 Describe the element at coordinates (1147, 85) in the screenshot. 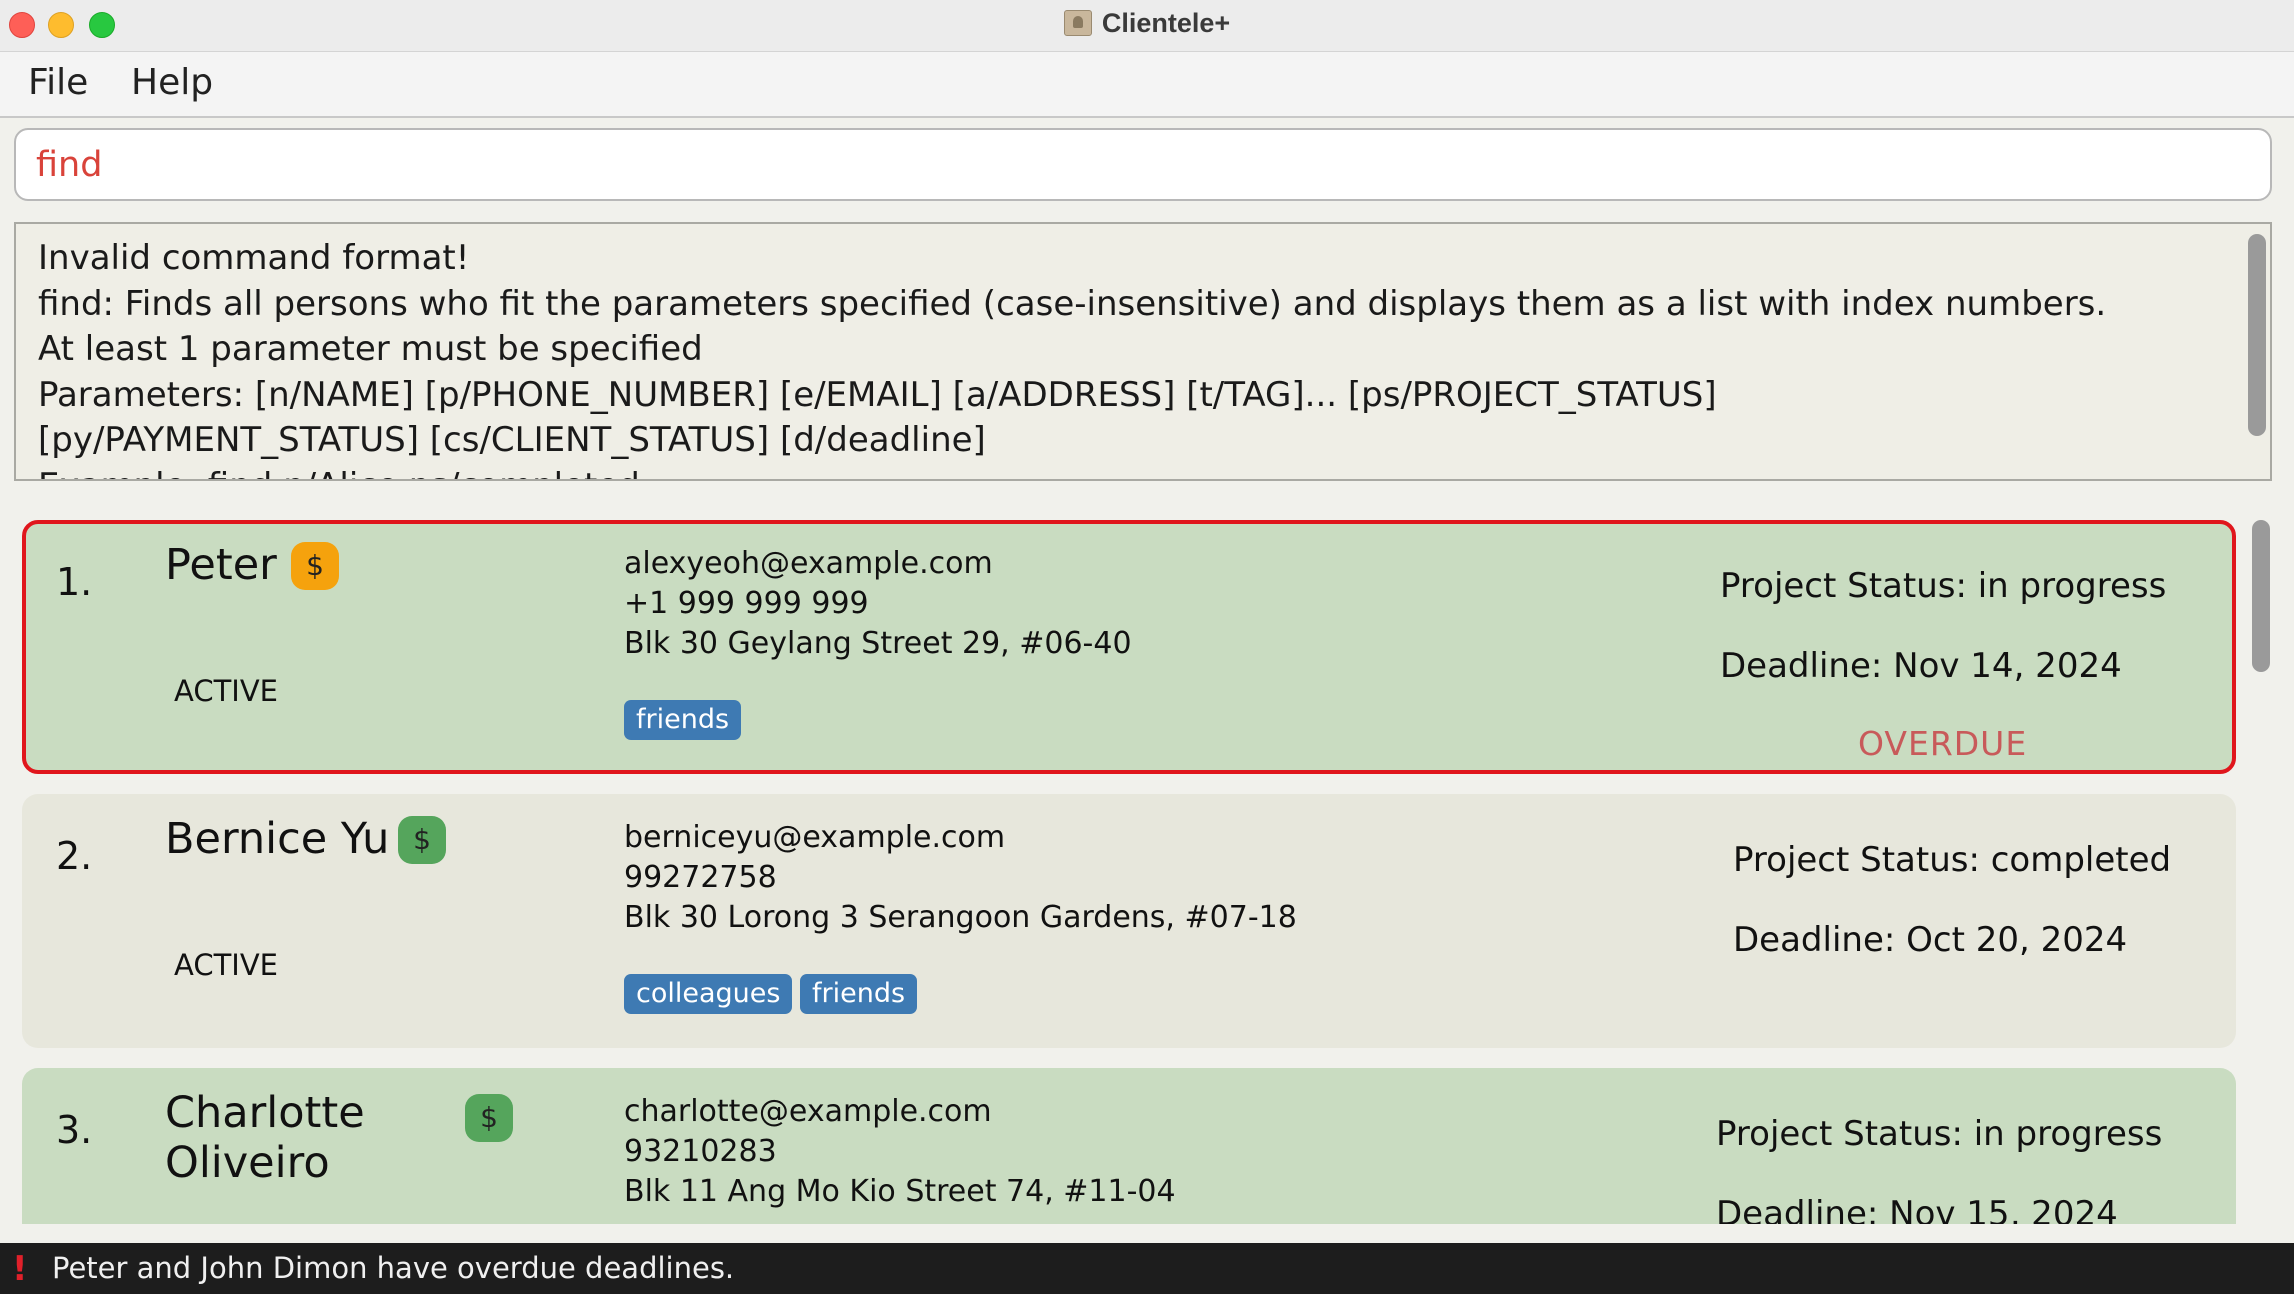

I see `menu-bar: File Help` at that location.